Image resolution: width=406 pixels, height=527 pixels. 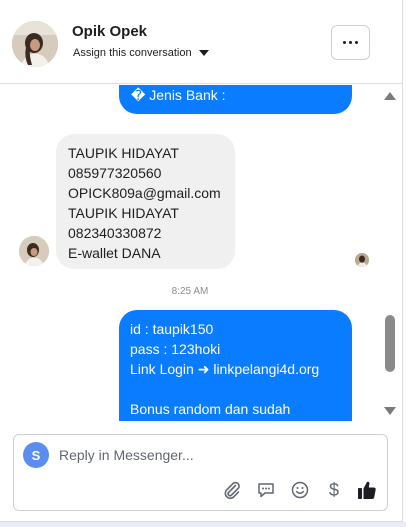 I want to click on reply-input, so click(x=209, y=455).